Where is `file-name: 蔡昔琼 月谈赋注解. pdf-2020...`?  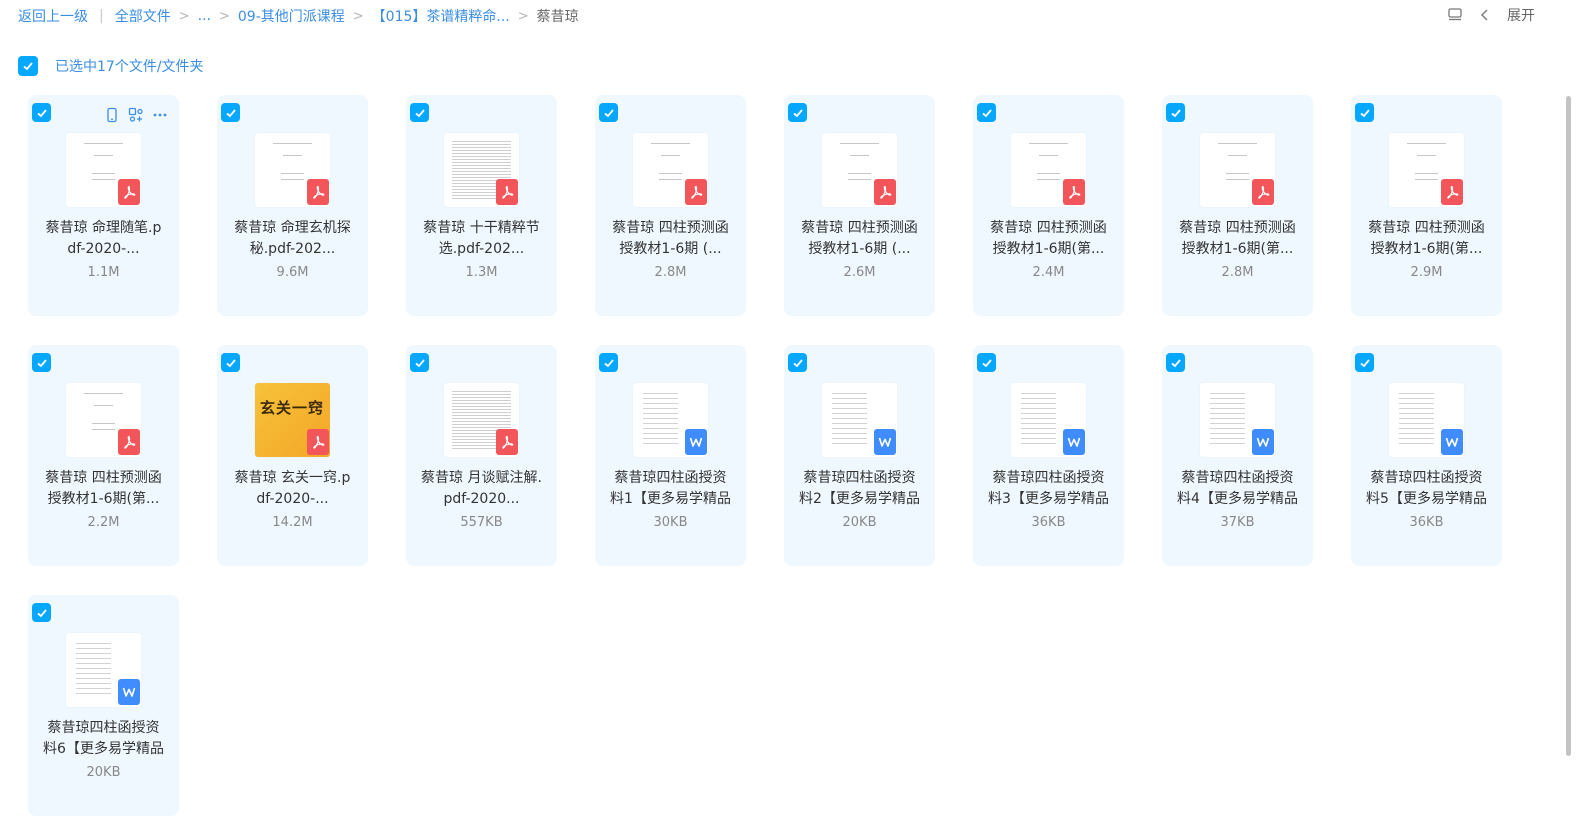
file-name: 蔡昔琼 月谈赋注解. pdf-2020... is located at coordinates (481, 489).